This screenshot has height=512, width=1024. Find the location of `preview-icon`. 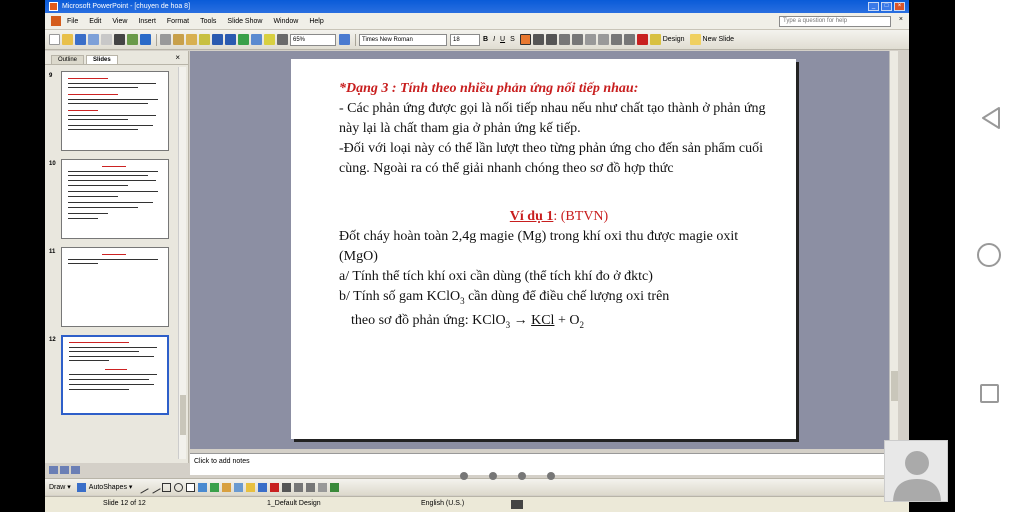

preview-icon is located at coordinates (132, 39).